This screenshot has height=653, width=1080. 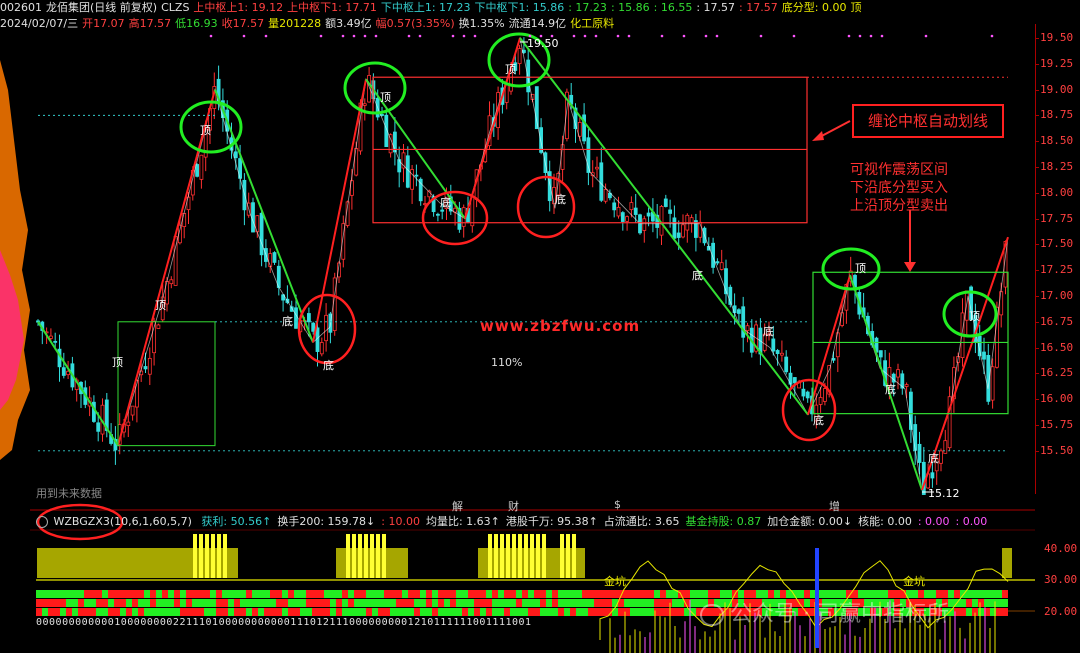 What do you see at coordinates (532, 556) in the screenshot?
I see `indicator-bright-bar` at bounding box center [532, 556].